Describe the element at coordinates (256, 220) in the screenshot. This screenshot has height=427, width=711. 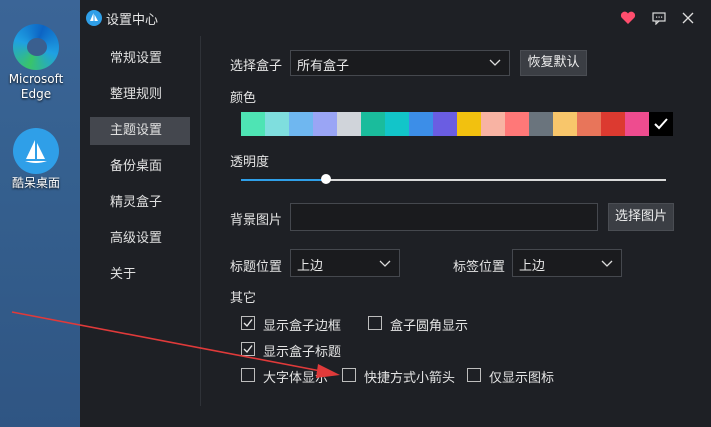
I see `bg-image-label: 背景图片` at that location.